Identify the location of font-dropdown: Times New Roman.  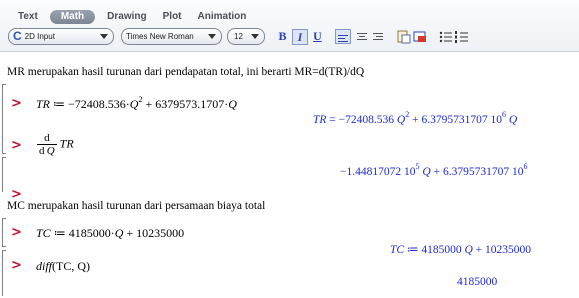
(171, 36).